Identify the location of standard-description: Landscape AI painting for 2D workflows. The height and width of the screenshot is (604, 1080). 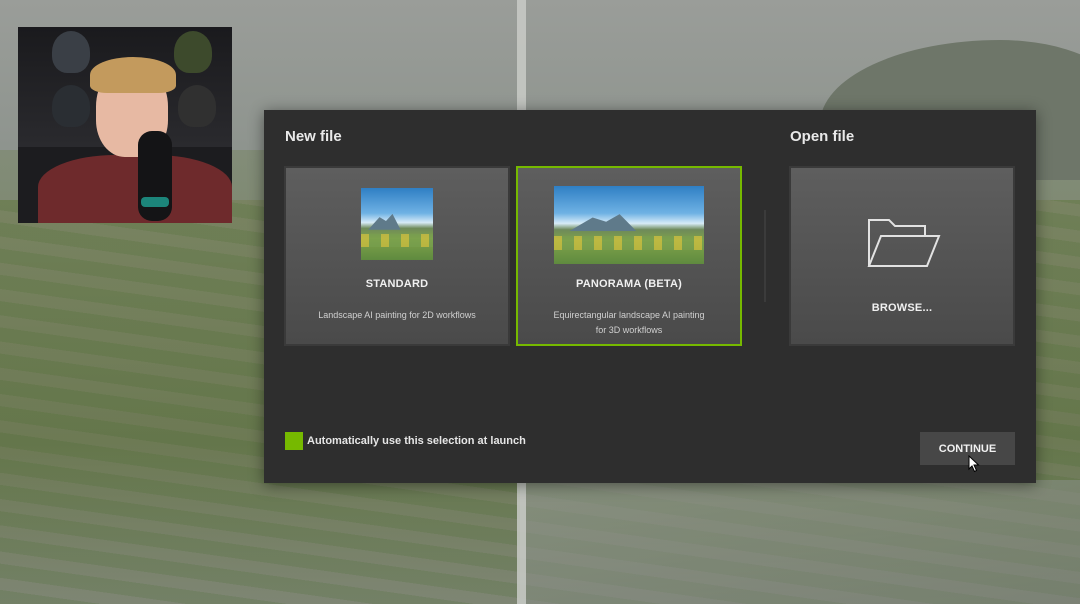
(397, 315).